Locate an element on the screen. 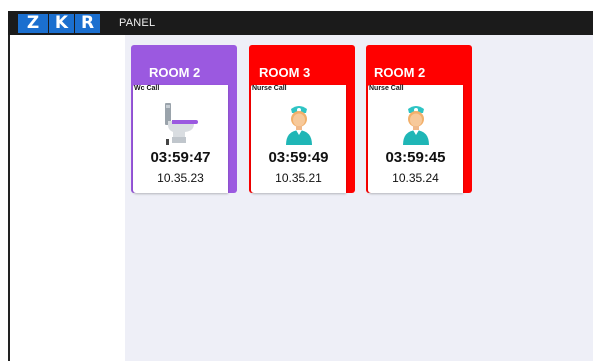 The image size is (593, 361). call-card: ROOM 2 Wc Call 03:59:47 10.35.23 is located at coordinates (184, 119).